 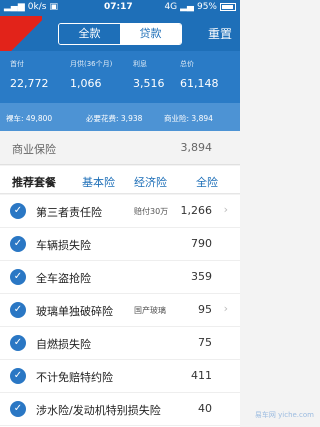 What do you see at coordinates (98, 182) in the screenshot?
I see `plan-basic: 基本险` at bounding box center [98, 182].